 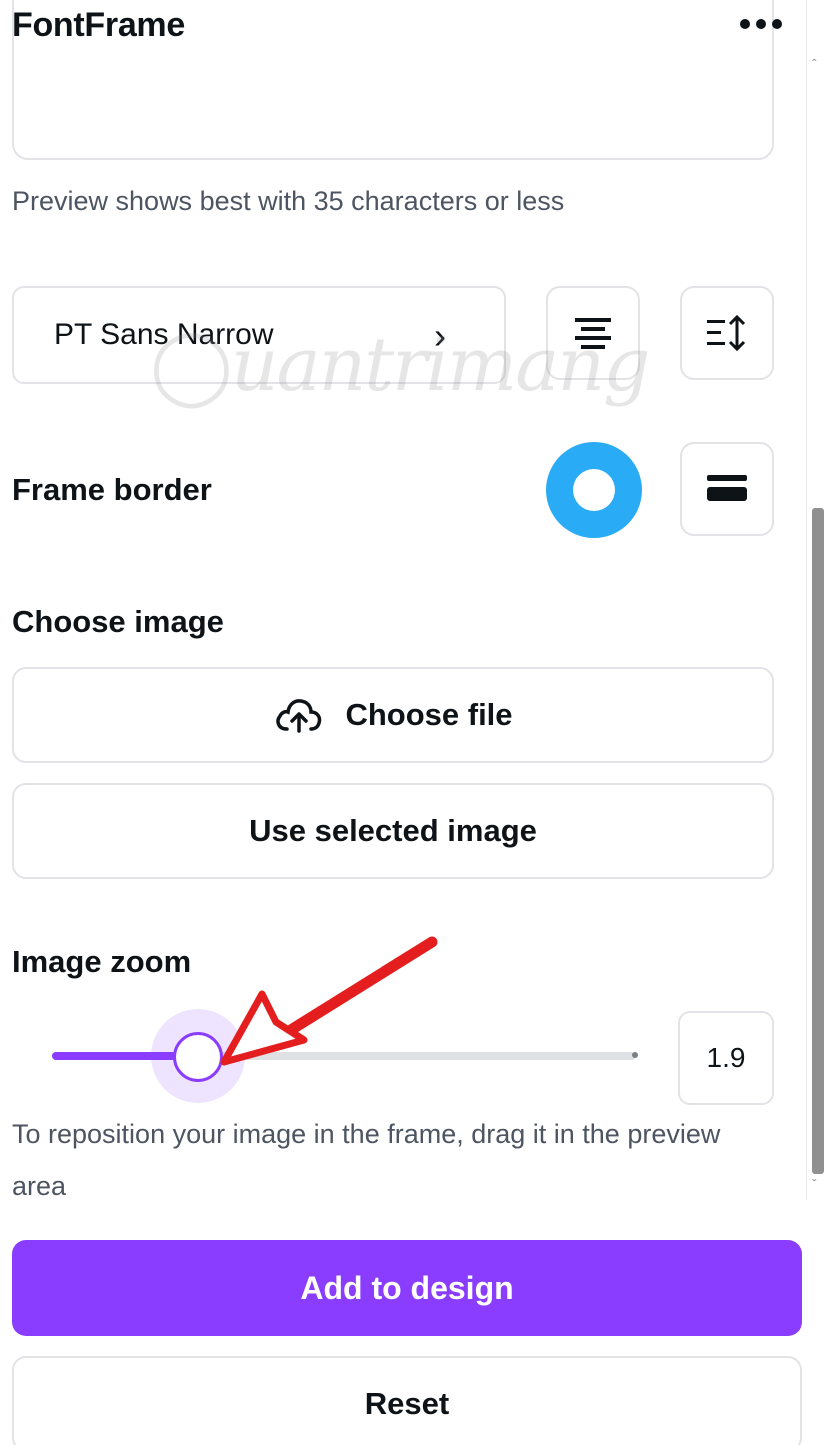 I want to click on more-horizontal-icon, so click(x=745, y=24).